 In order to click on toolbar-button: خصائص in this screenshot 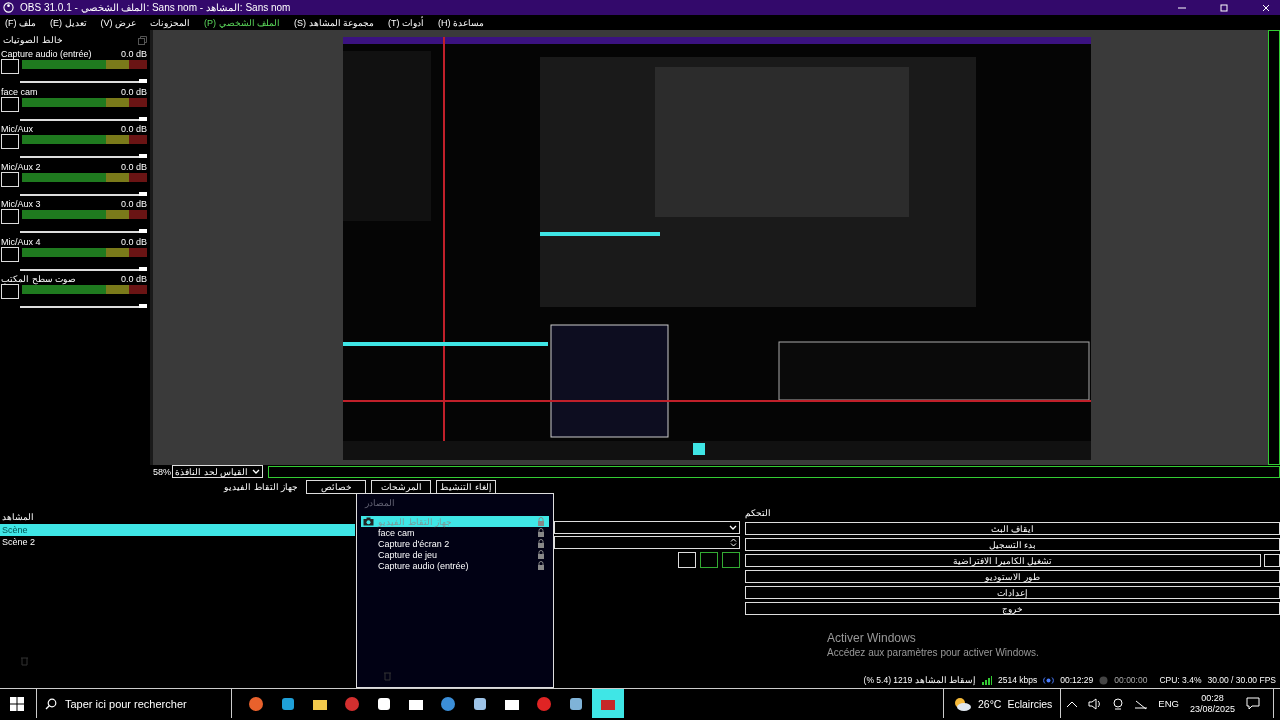, I will do `click(336, 487)`.